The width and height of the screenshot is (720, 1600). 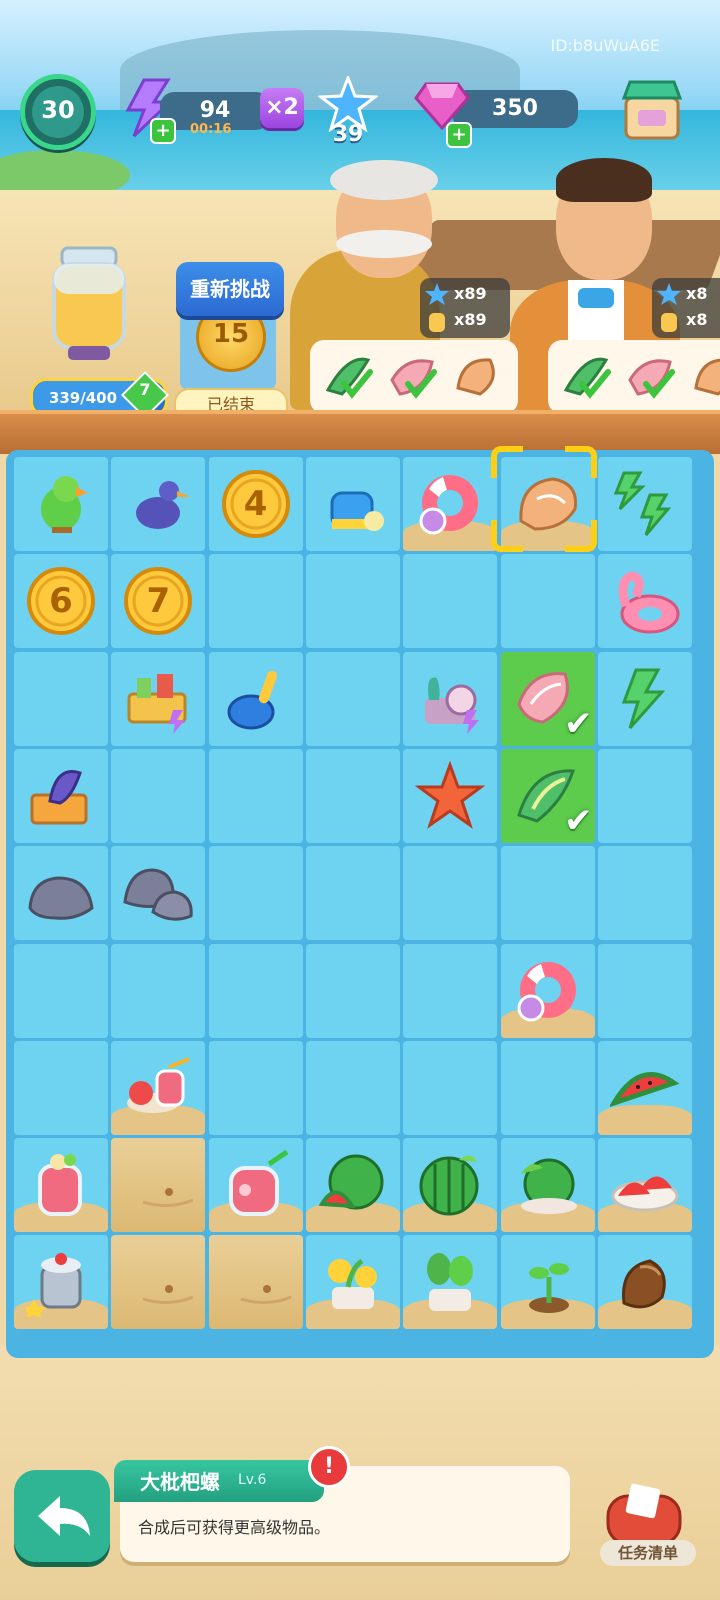 I want to click on reward-star-amount: x8, so click(x=697, y=293).